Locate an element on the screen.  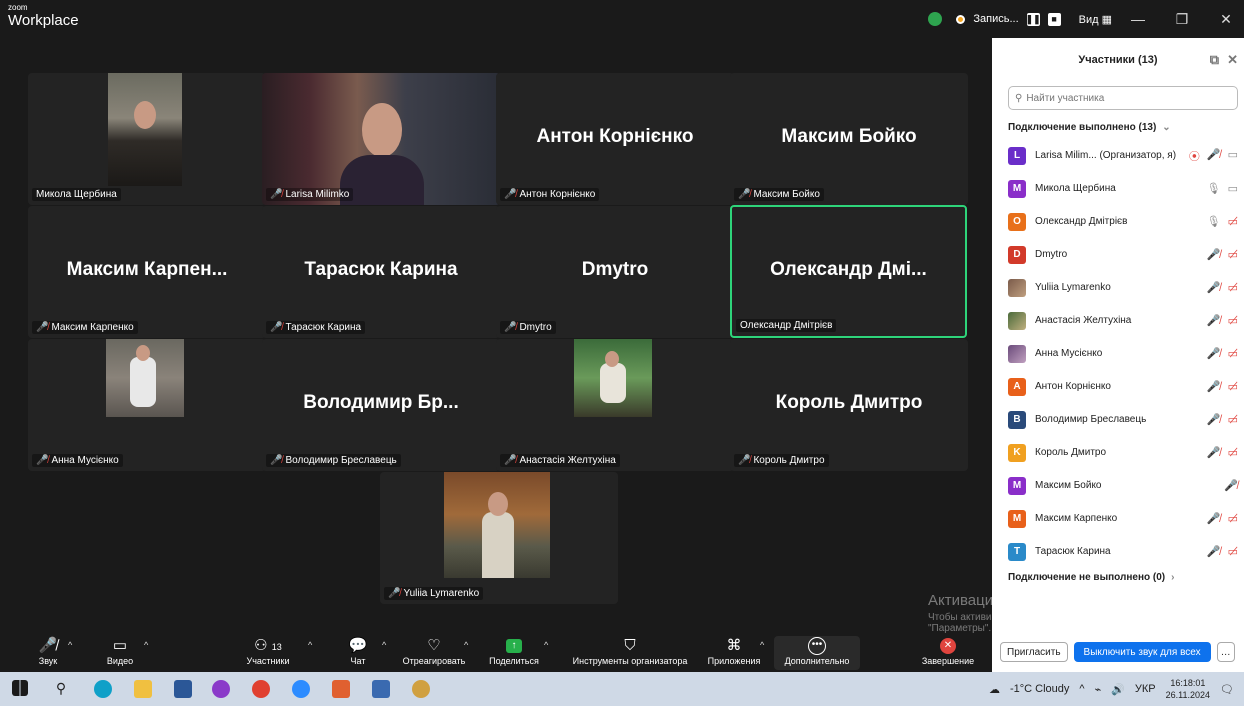
mute-all-button: Выключить звук для всех is located at coordinates (1142, 652).